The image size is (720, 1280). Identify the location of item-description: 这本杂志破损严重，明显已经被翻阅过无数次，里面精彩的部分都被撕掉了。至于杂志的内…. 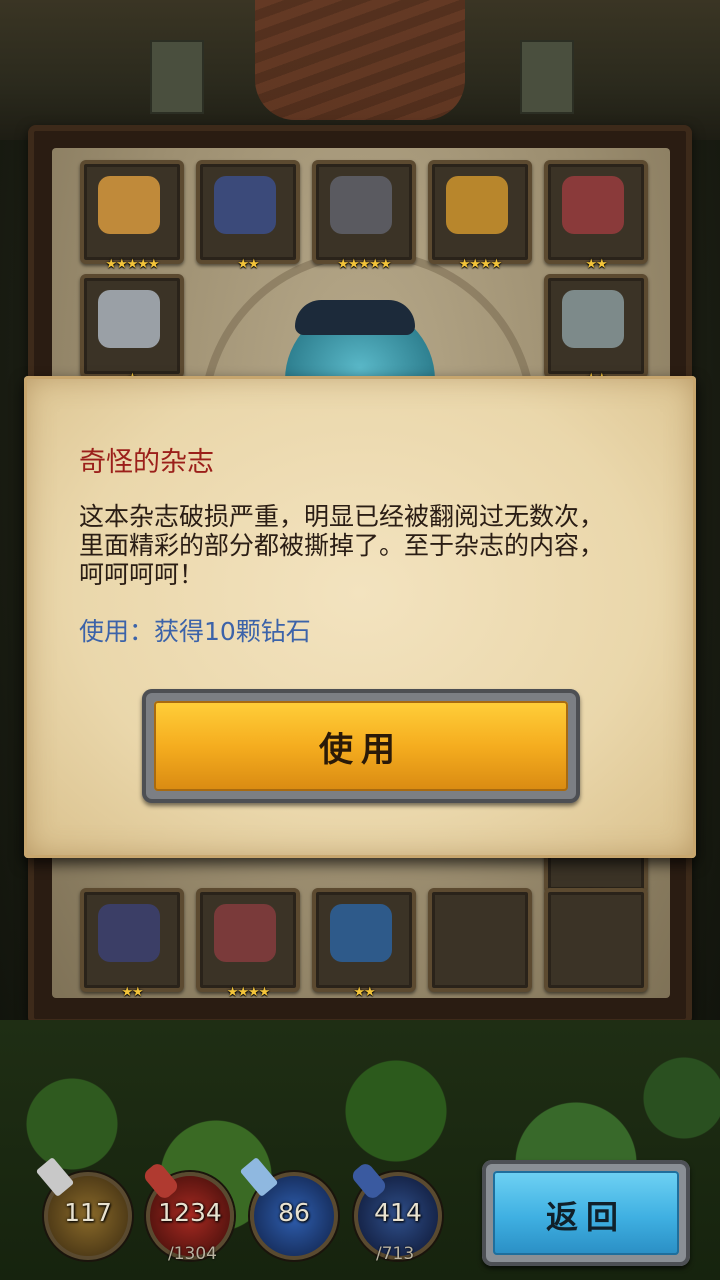
(342, 545).